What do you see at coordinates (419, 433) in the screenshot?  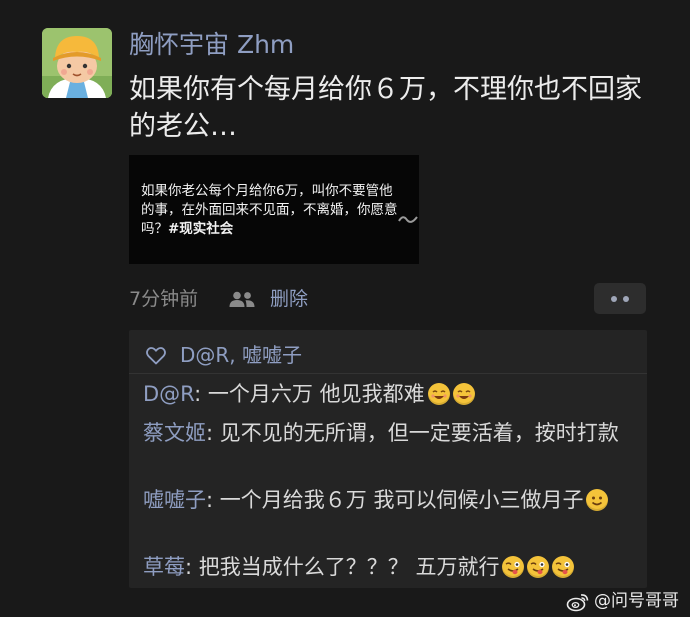 I see `comment-text: 见不见的无所谓，但一定要活着，按时打款` at bounding box center [419, 433].